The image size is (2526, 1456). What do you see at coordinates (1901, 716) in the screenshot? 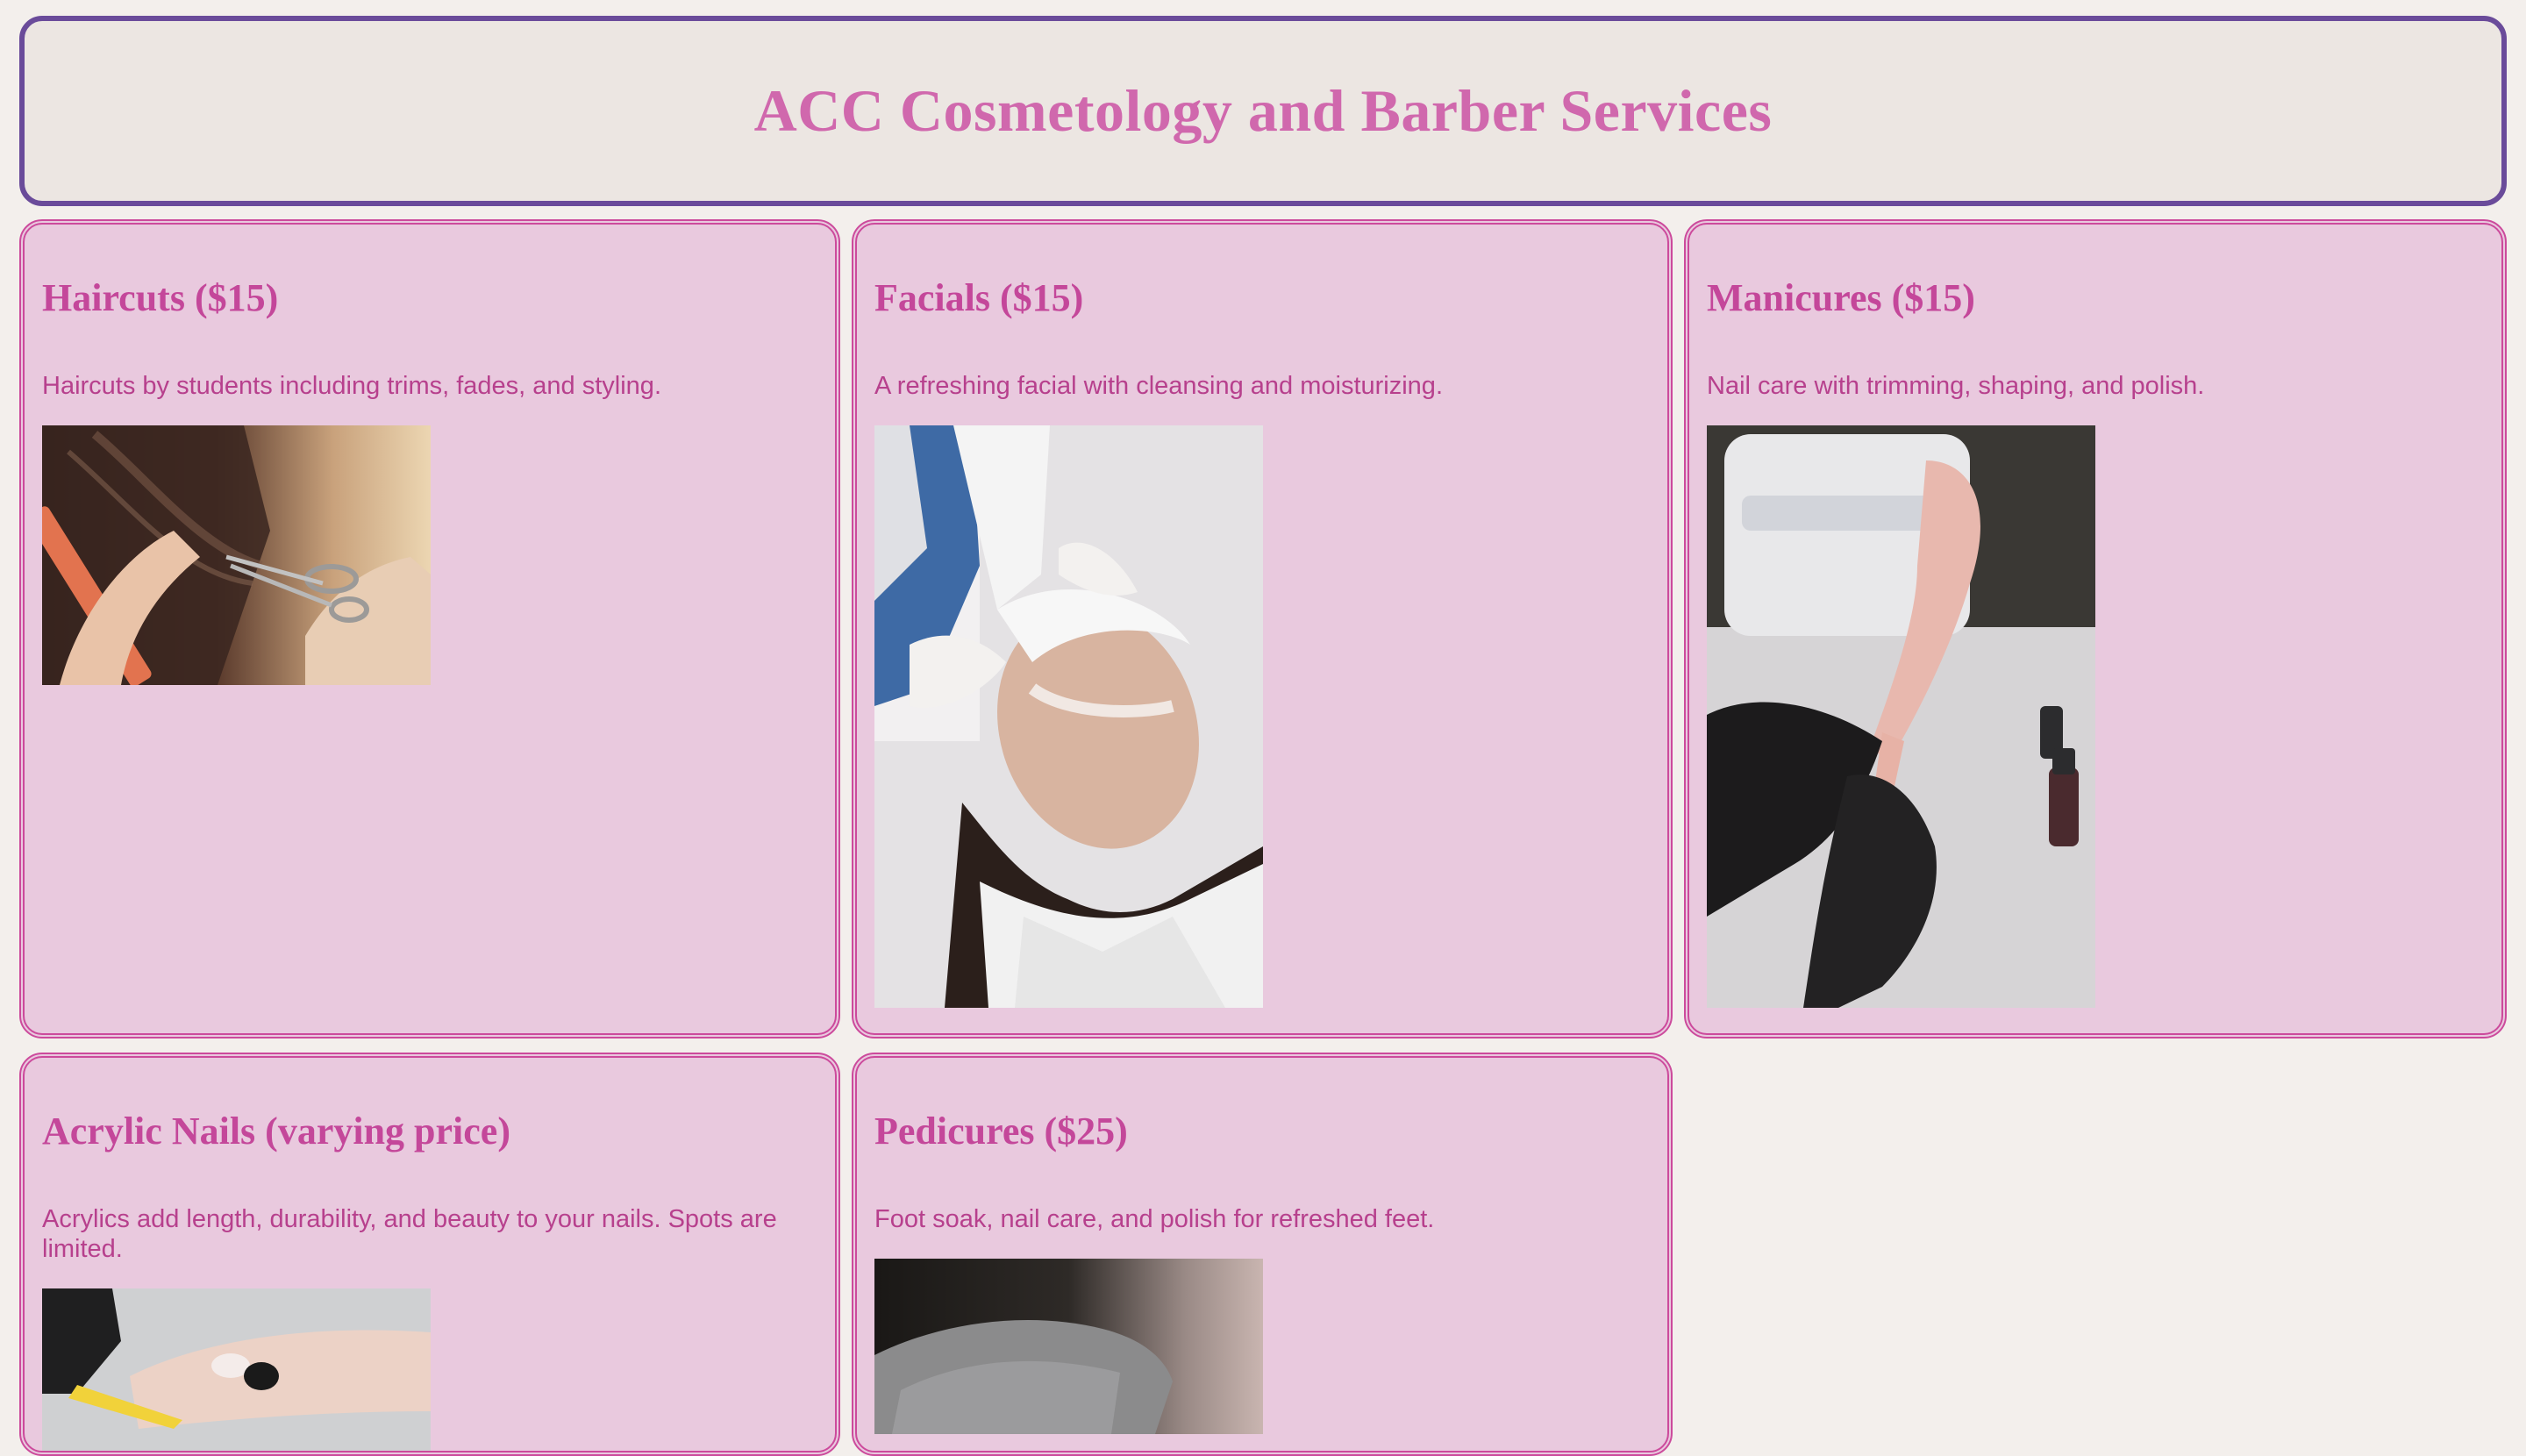
I see `manicure-photo` at bounding box center [1901, 716].